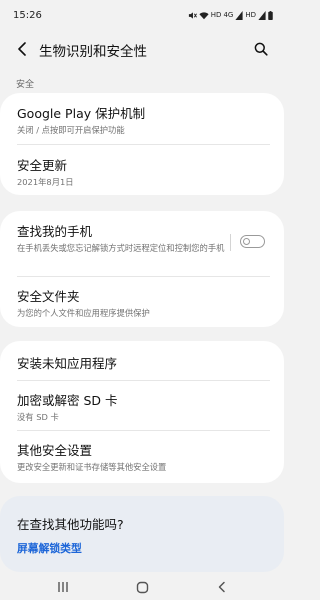  What do you see at coordinates (25, 85) in the screenshot?
I see `section-label-security: 安全` at bounding box center [25, 85].